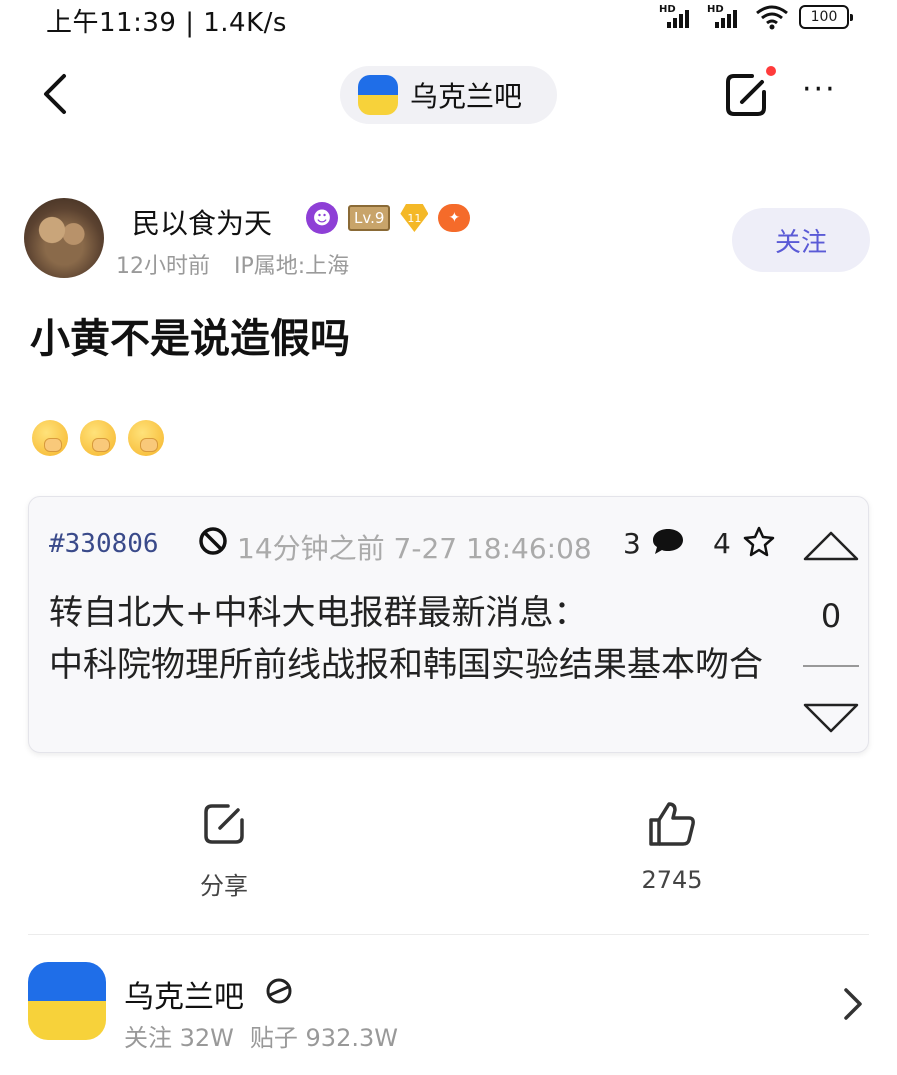 Image resolution: width=897 pixels, height=1075 pixels. I want to click on battery-icon: 100, so click(826, 17).